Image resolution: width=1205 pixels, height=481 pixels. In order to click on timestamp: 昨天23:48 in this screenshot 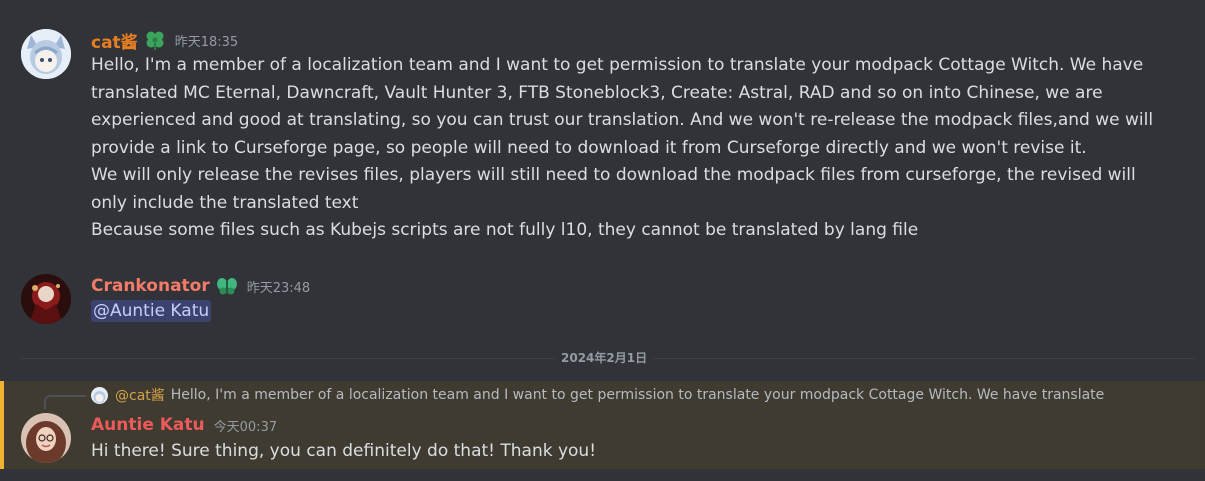, I will do `click(278, 286)`.